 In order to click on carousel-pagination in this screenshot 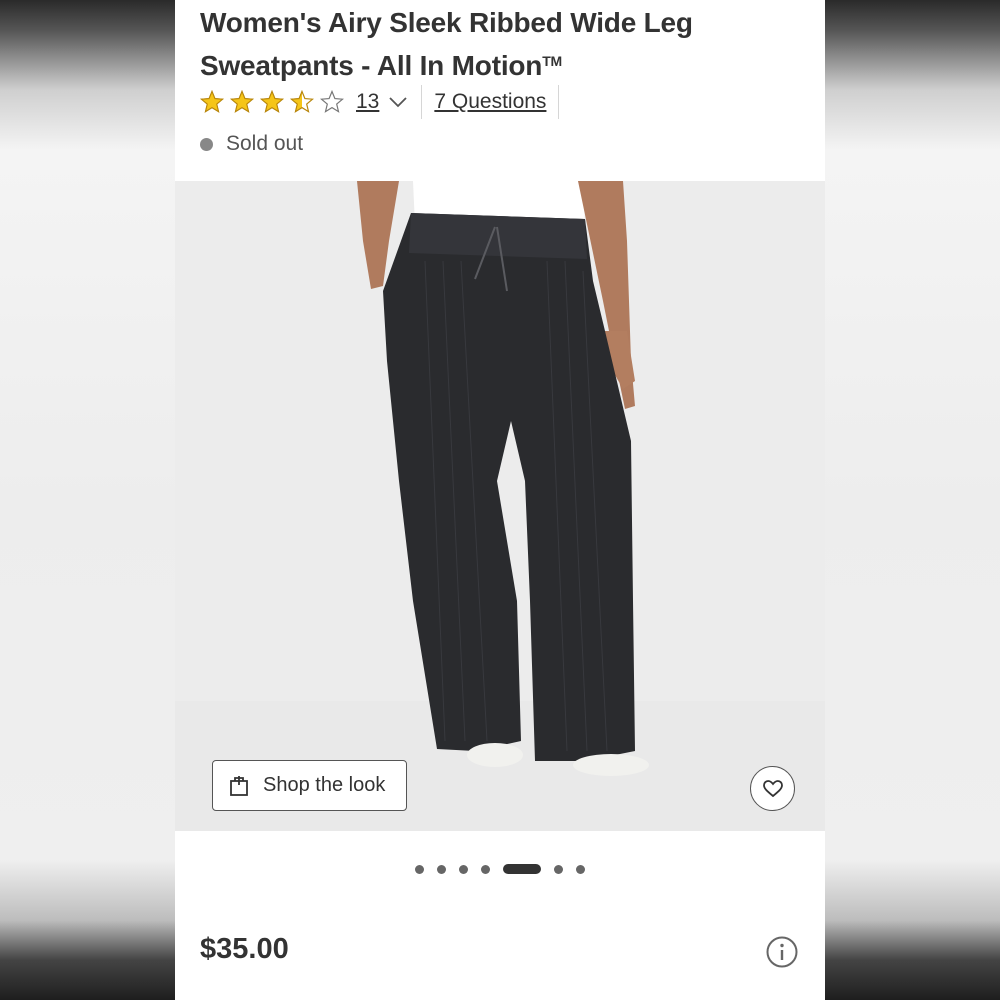, I will do `click(500, 869)`.